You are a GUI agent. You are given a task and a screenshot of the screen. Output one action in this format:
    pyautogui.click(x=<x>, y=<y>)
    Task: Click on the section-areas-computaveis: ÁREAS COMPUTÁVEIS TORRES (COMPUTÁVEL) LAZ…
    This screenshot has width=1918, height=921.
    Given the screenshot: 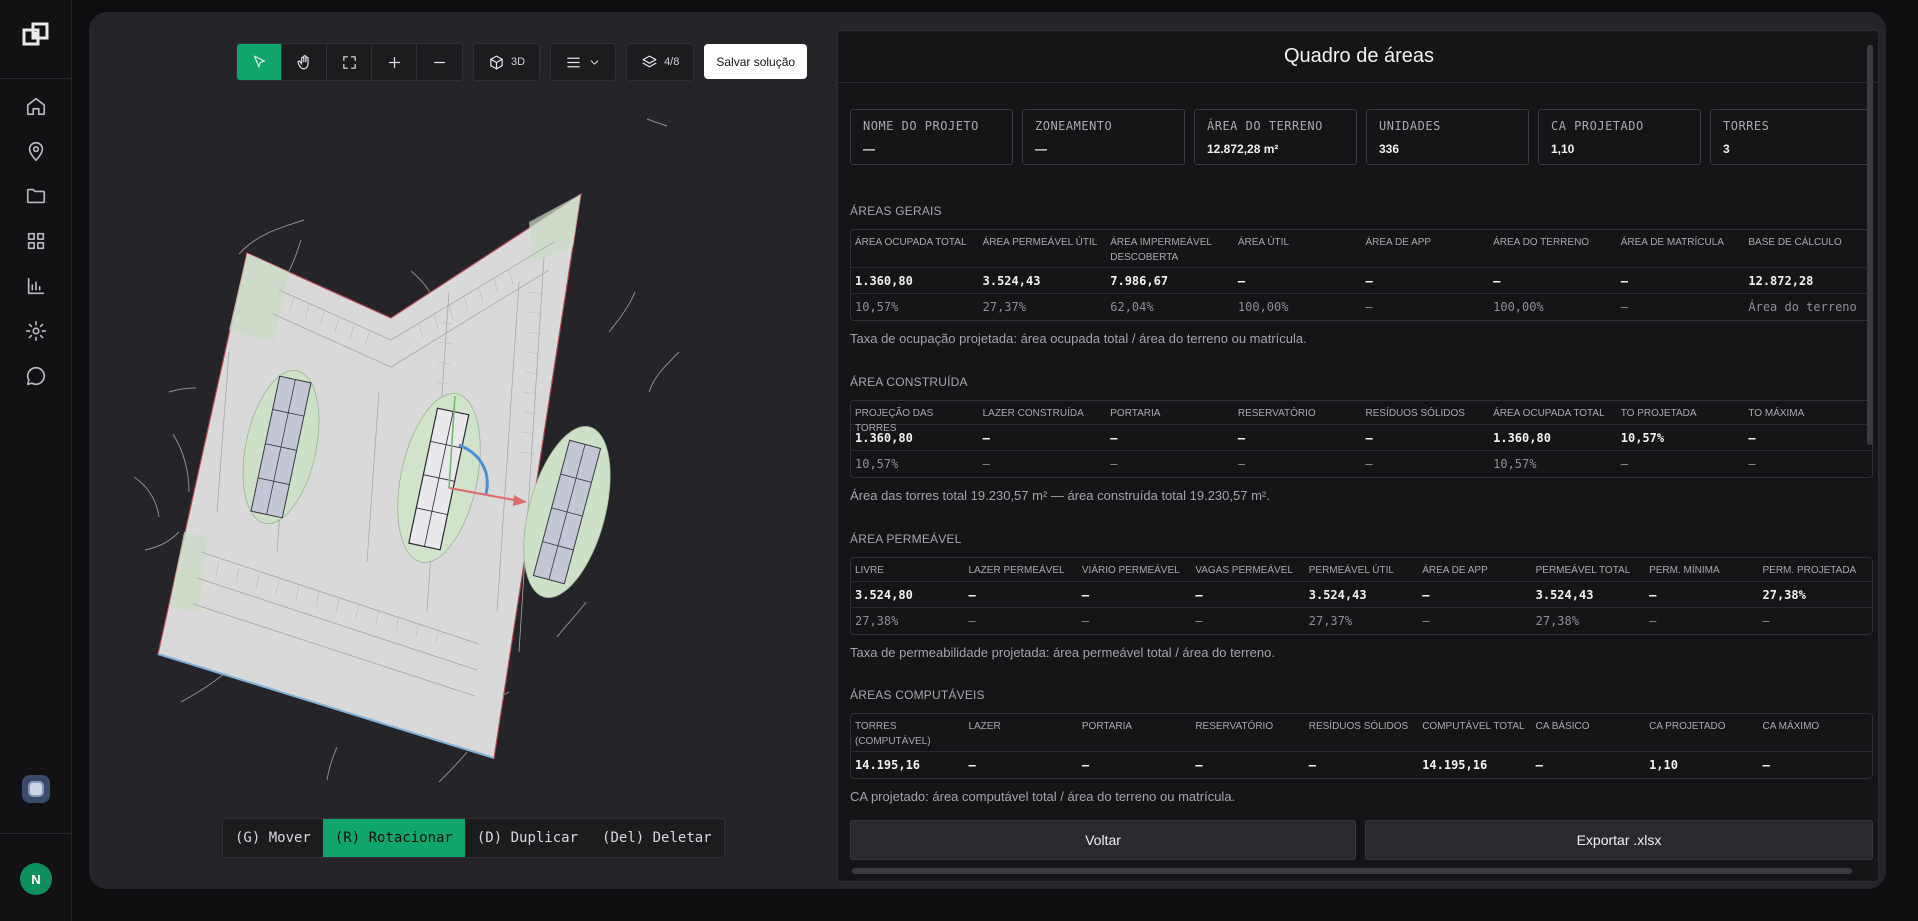 What is the action you would take?
    pyautogui.click(x=1361, y=746)
    